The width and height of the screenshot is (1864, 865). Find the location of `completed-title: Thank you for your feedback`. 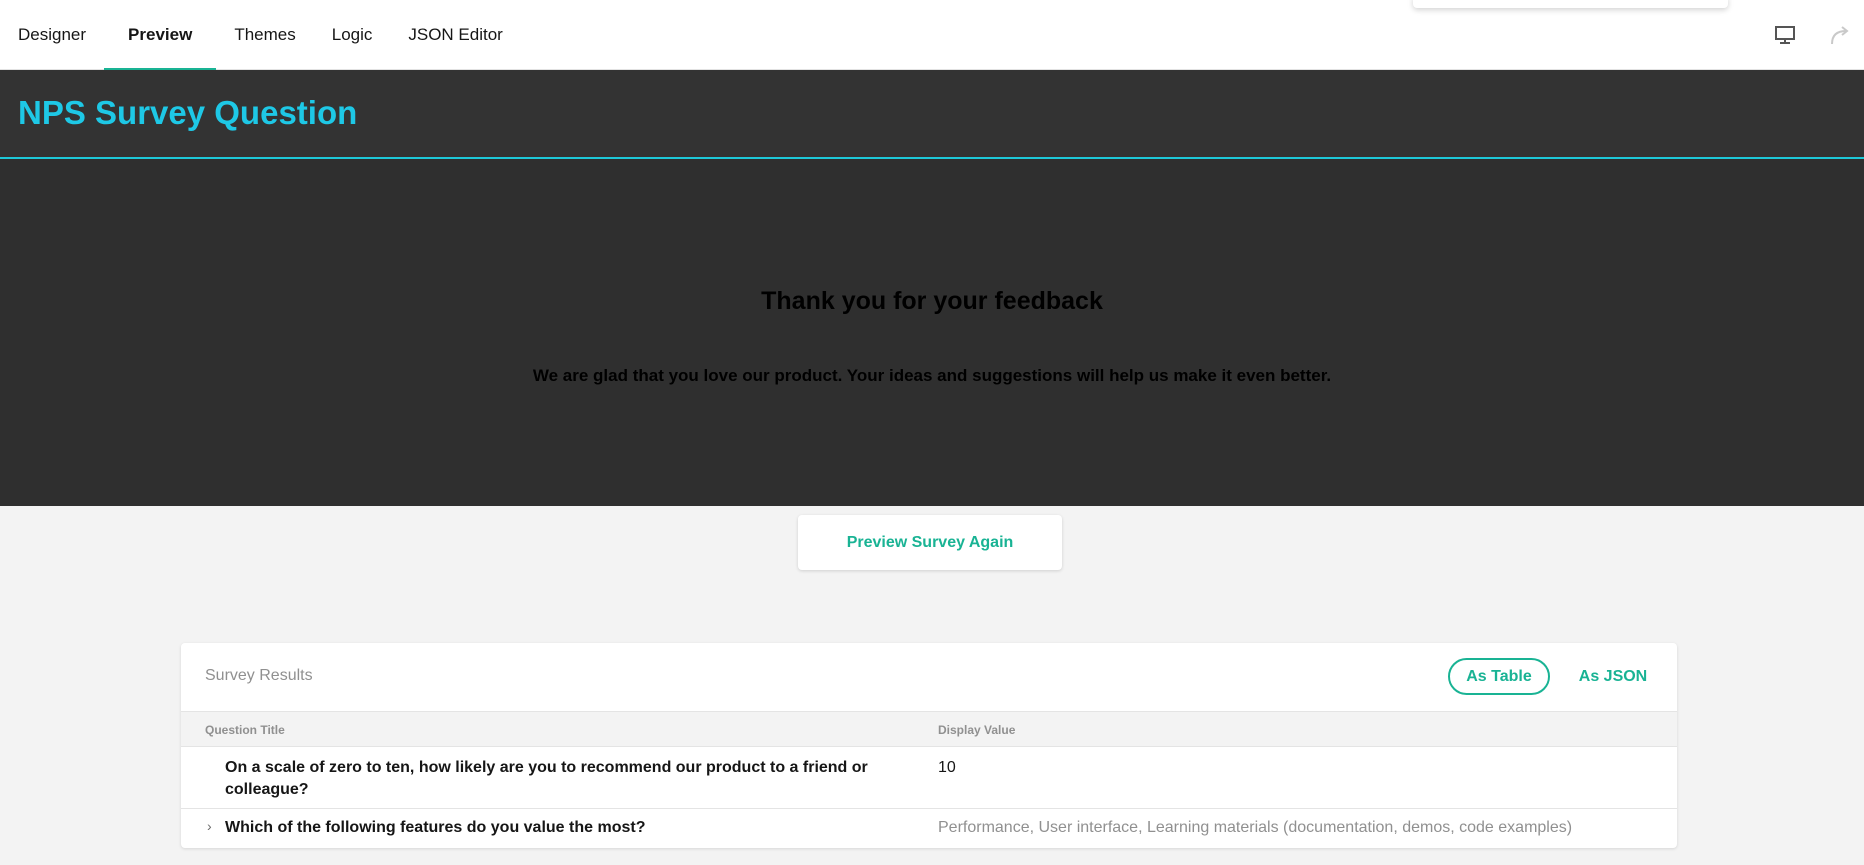

completed-title: Thank you for your feedback is located at coordinates (932, 301).